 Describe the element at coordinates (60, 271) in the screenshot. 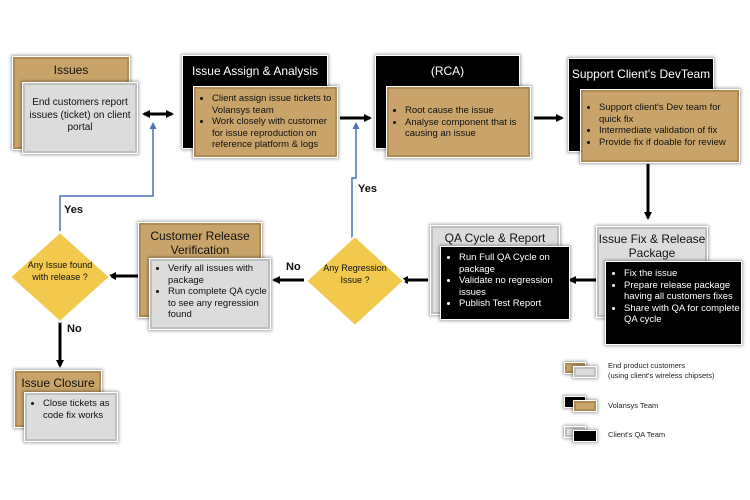

I see `decision-release: Any Issue found with release ?` at that location.